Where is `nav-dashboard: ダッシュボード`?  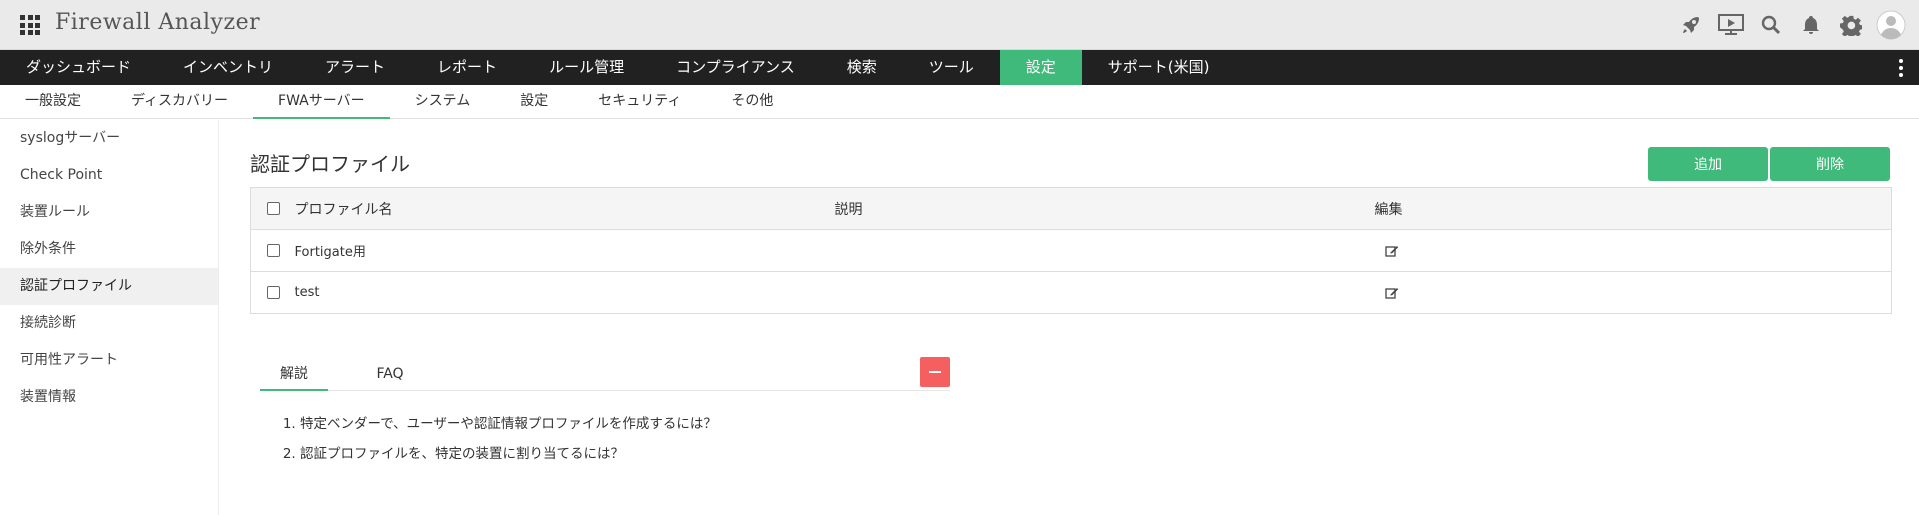
nav-dashboard: ダッシュボード is located at coordinates (78, 67).